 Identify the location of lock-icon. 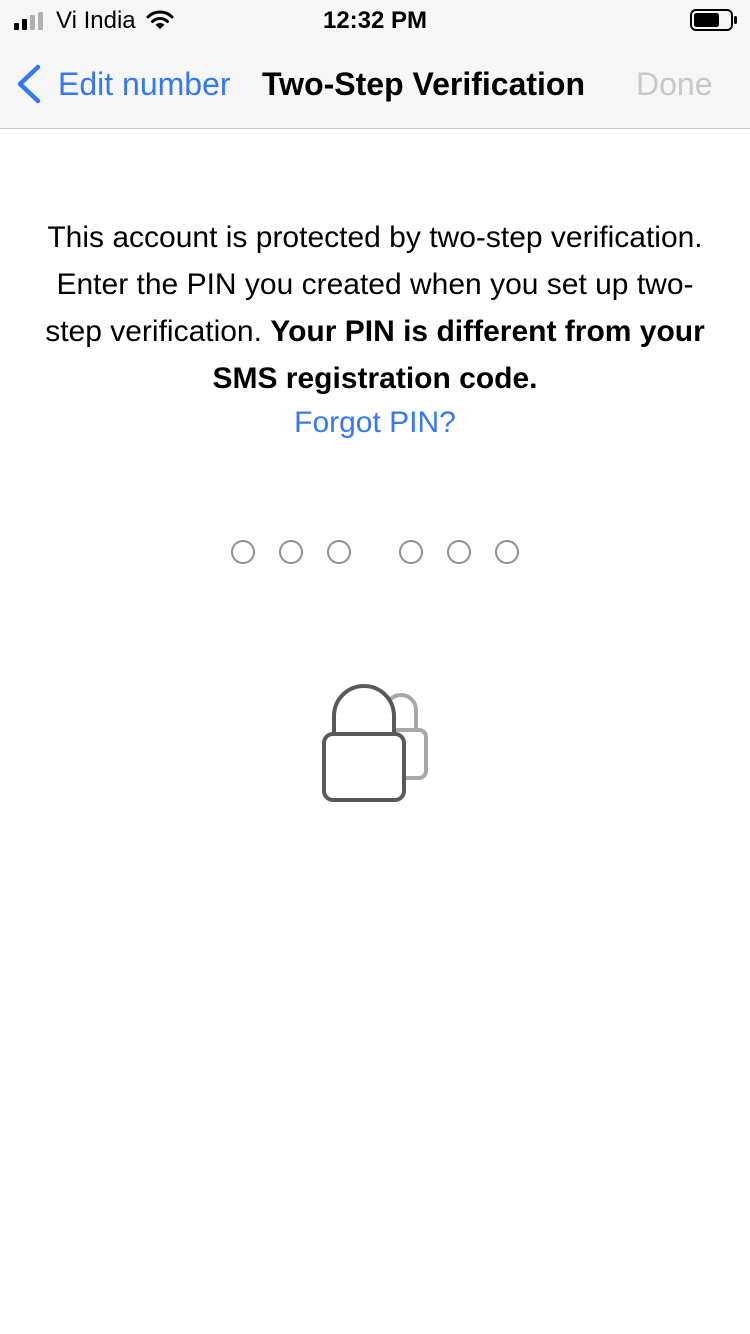
(375, 743).